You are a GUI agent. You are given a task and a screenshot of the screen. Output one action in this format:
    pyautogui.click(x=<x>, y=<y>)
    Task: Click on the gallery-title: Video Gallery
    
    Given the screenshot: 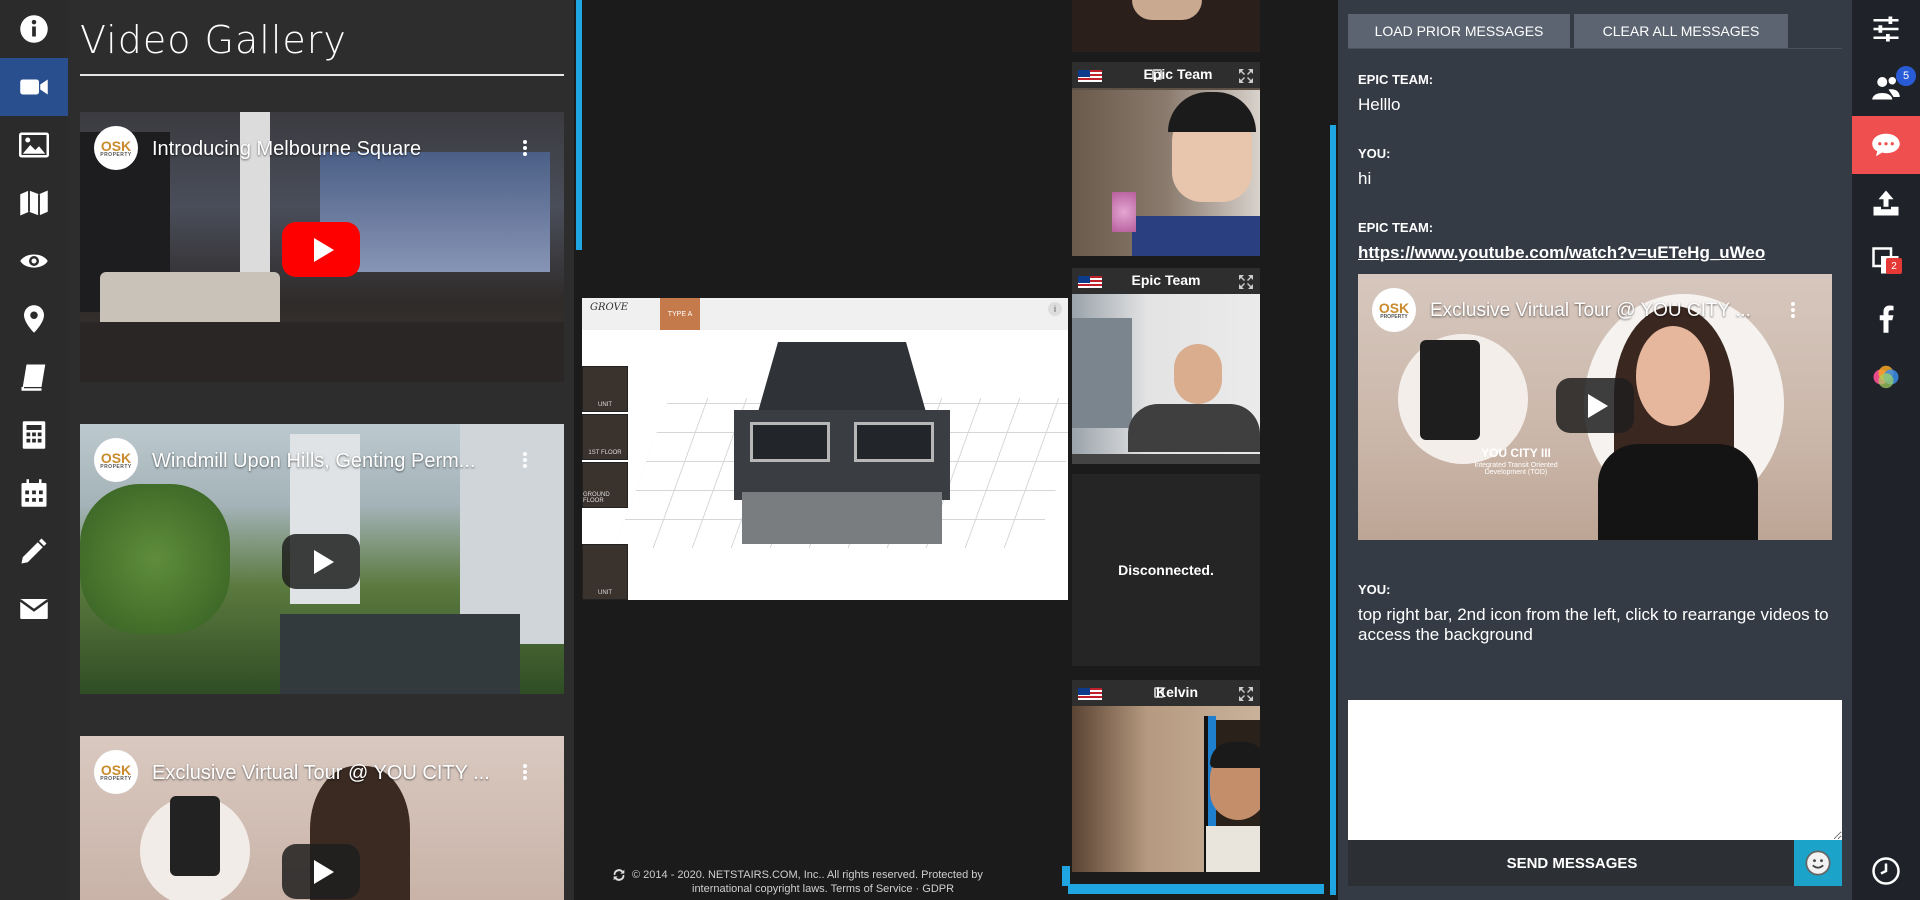 What is the action you would take?
    pyautogui.click(x=213, y=40)
    